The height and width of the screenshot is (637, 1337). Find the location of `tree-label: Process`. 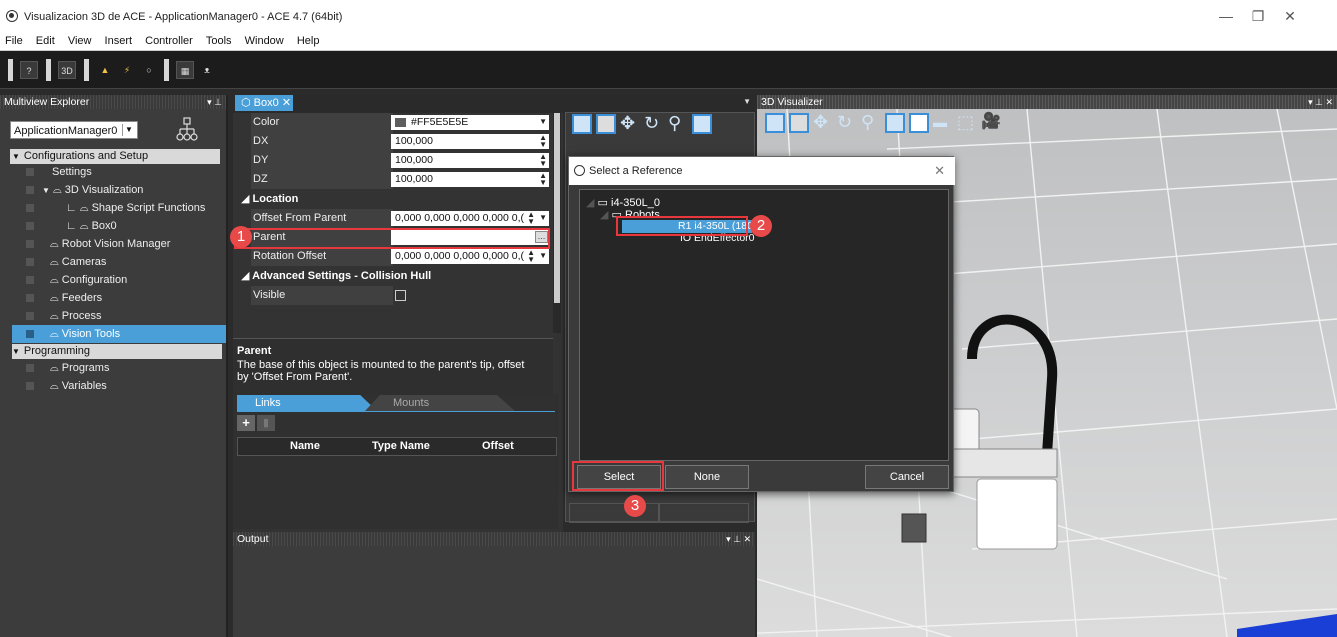

tree-label: Process is located at coordinates (81, 316).